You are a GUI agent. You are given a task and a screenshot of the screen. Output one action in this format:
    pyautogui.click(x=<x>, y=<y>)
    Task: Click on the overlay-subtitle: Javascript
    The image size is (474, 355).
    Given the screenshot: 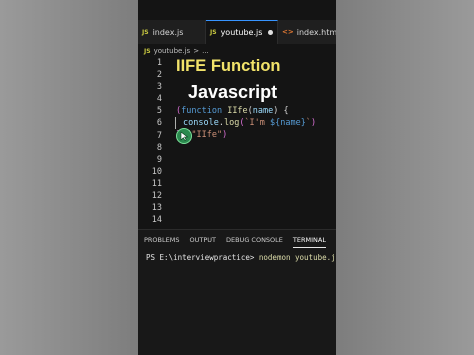 What is the action you would take?
    pyautogui.click(x=233, y=92)
    